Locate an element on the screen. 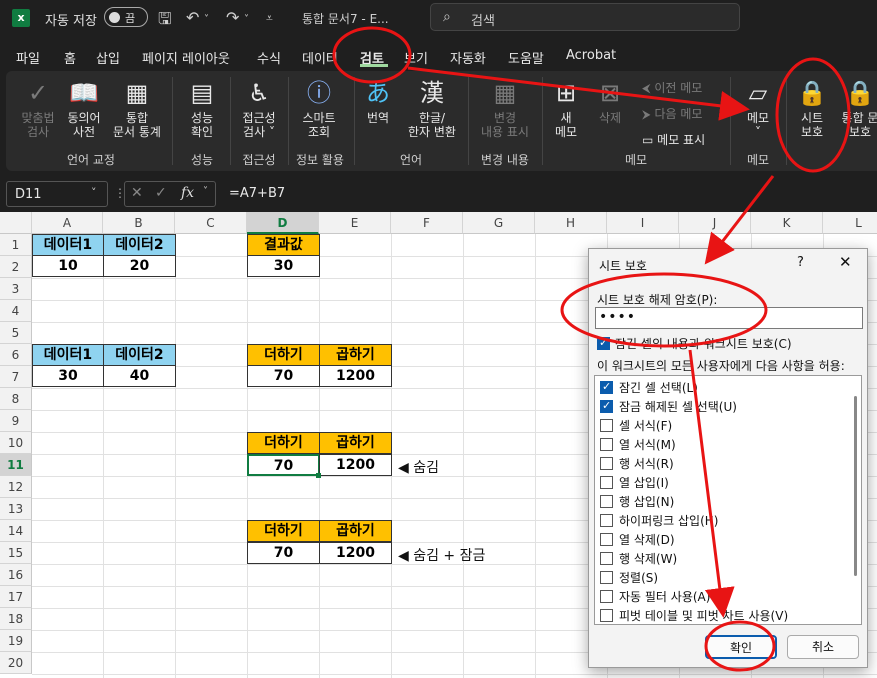 The image size is (877, 678). cancel-button: 취소 is located at coordinates (823, 647).